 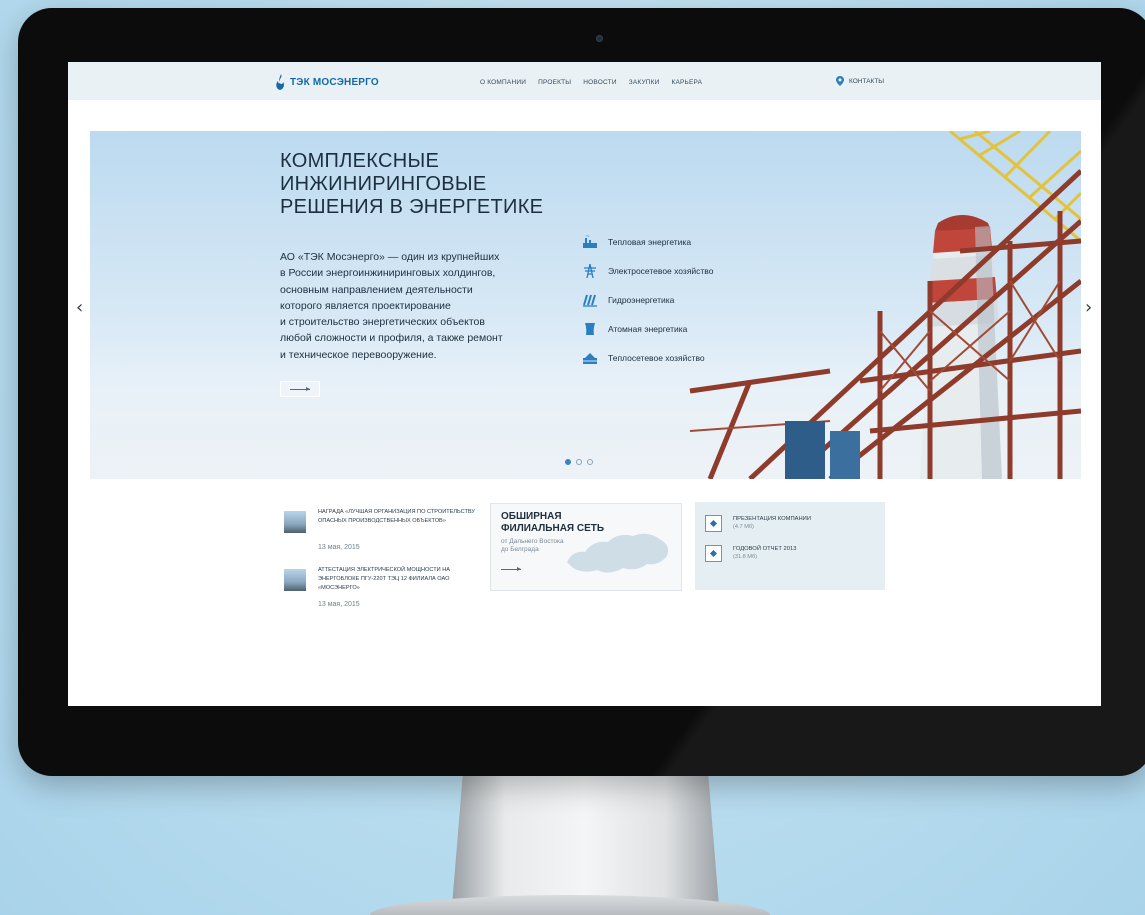 I want to click on slider-pagination, so click(x=579, y=462).